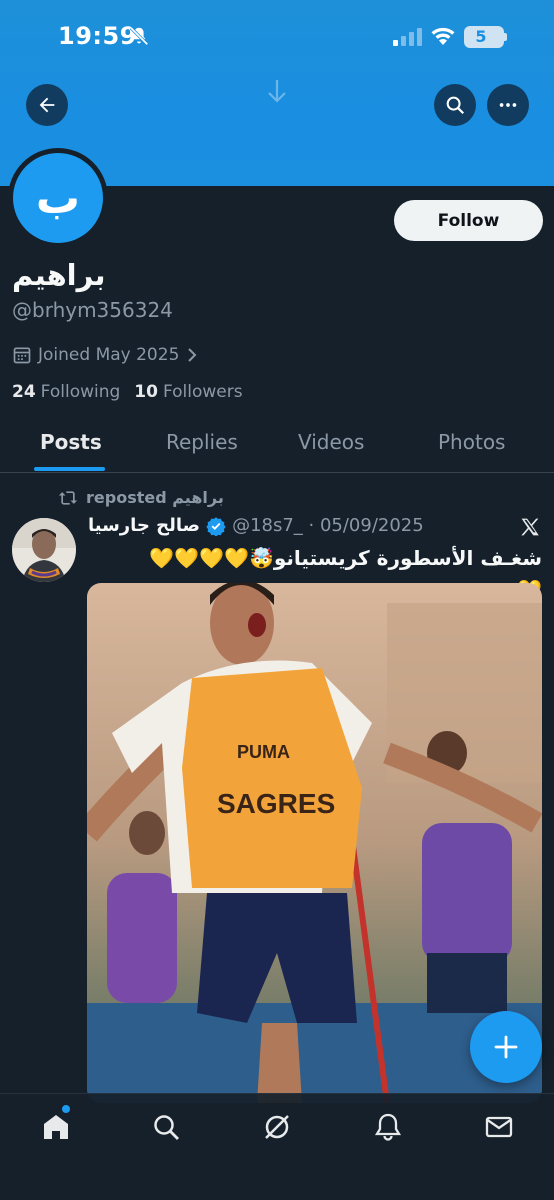 The image size is (554, 1200). I want to click on battery-tip, so click(505, 37).